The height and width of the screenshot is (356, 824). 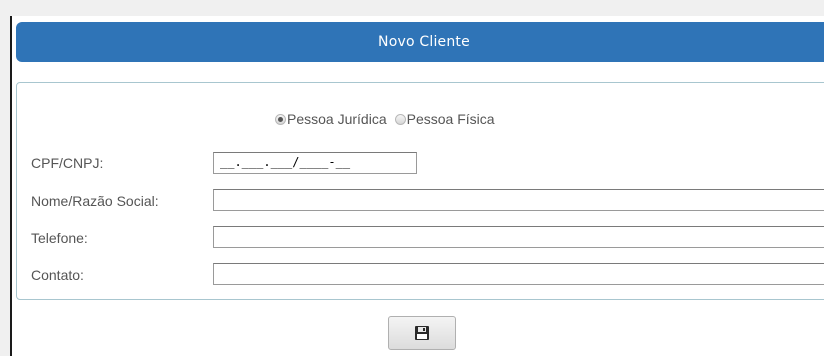 I want to click on radio-pessoa-juridica-label: Pessoa Jurídica, so click(x=337, y=119).